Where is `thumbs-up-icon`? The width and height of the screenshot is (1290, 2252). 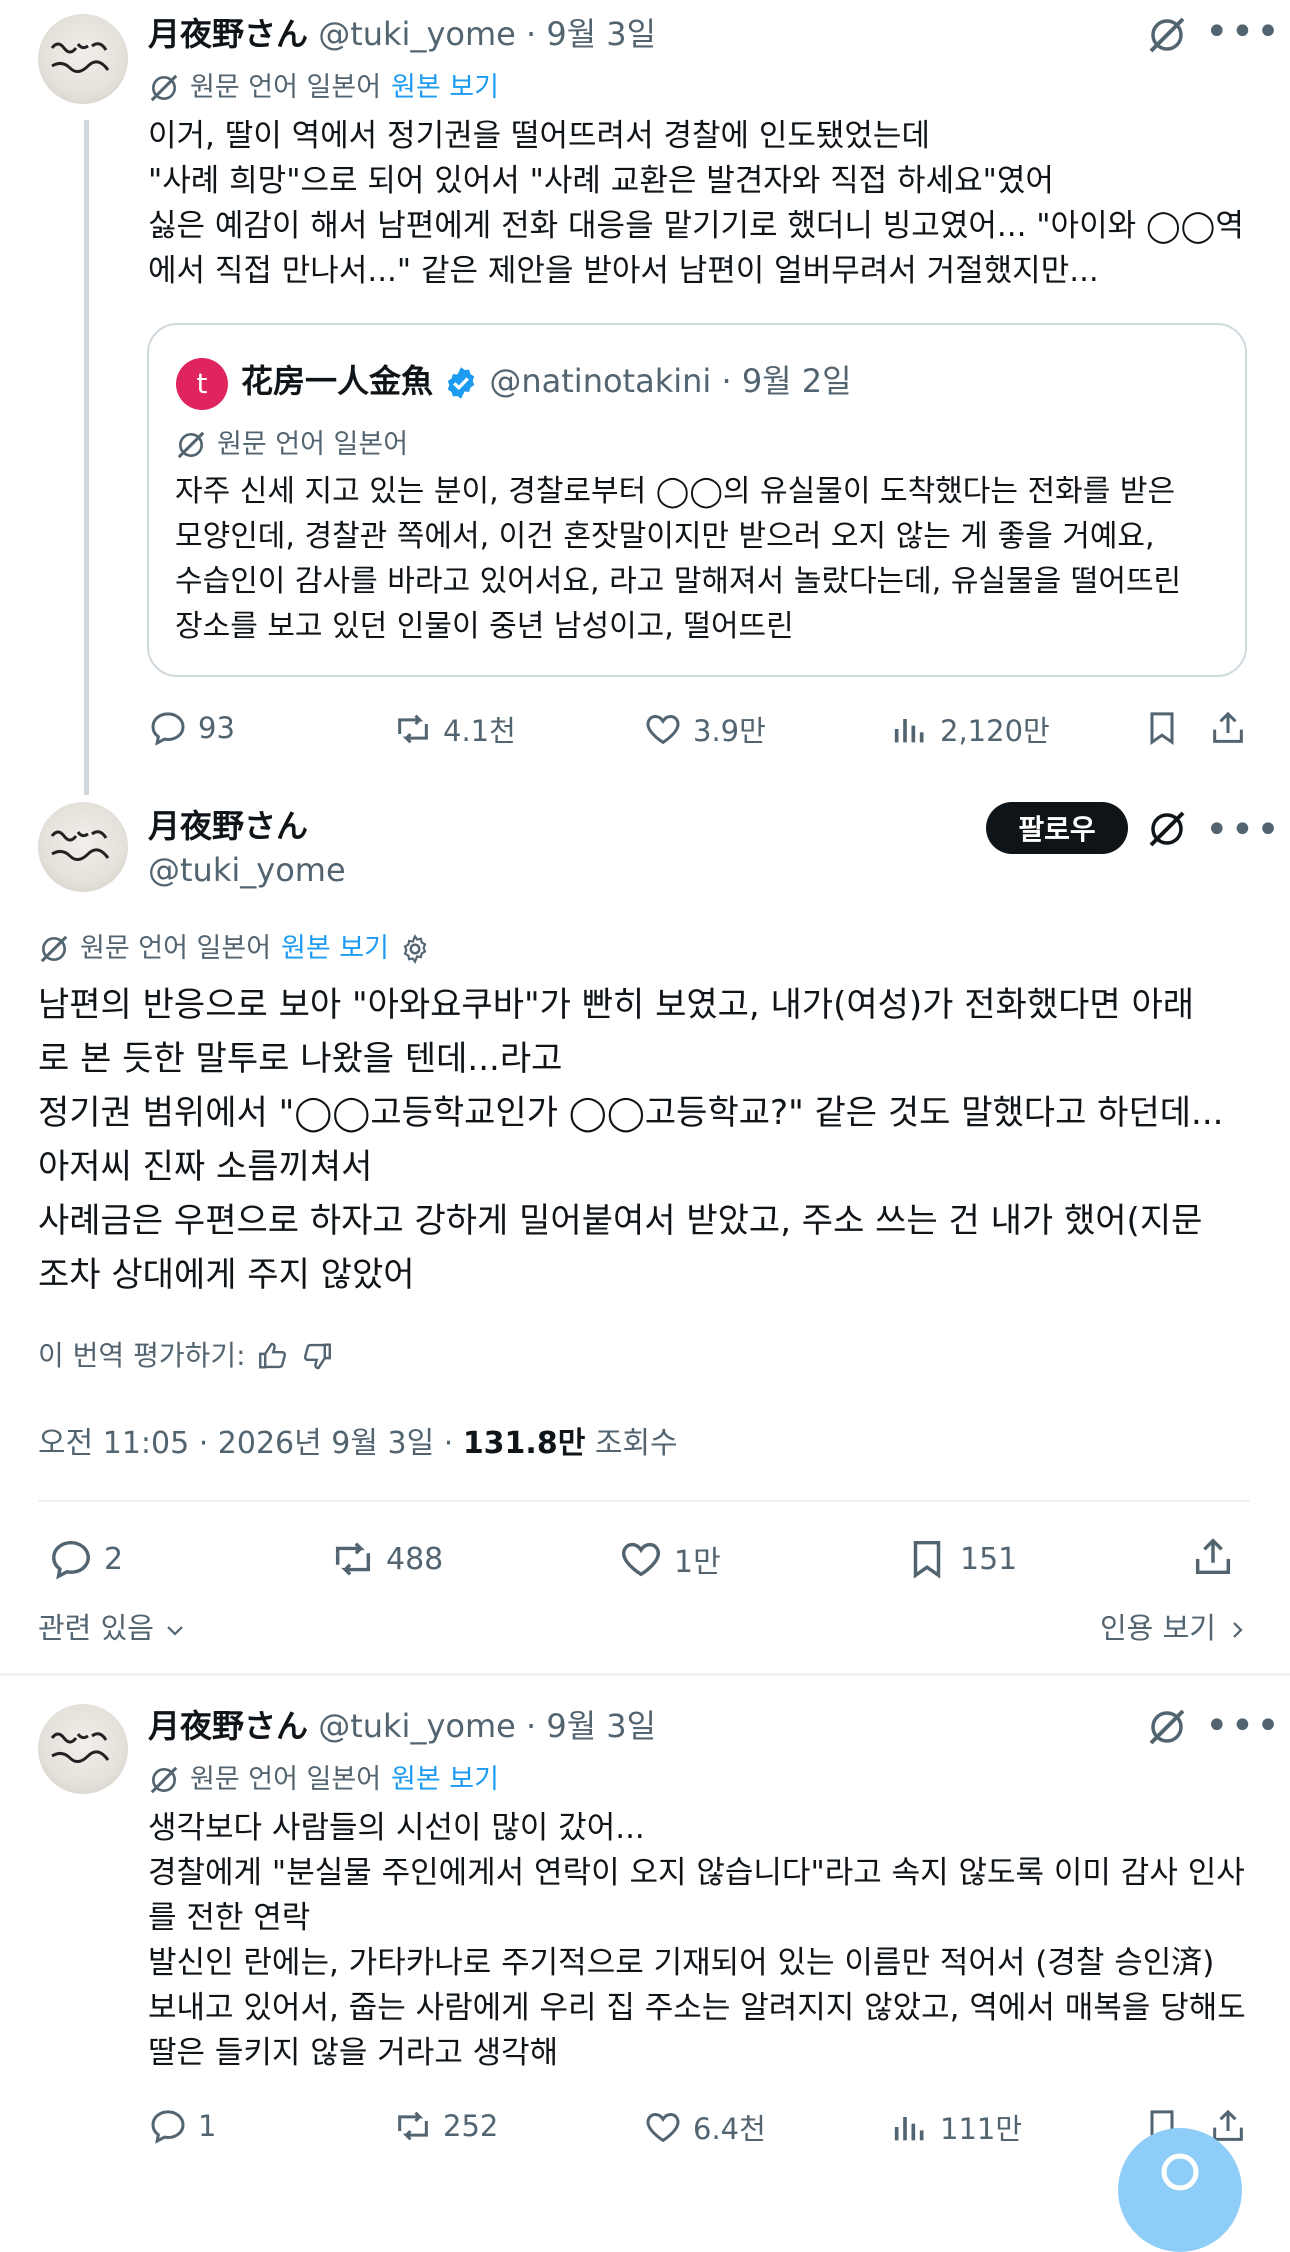
thumbs-up-icon is located at coordinates (273, 1356).